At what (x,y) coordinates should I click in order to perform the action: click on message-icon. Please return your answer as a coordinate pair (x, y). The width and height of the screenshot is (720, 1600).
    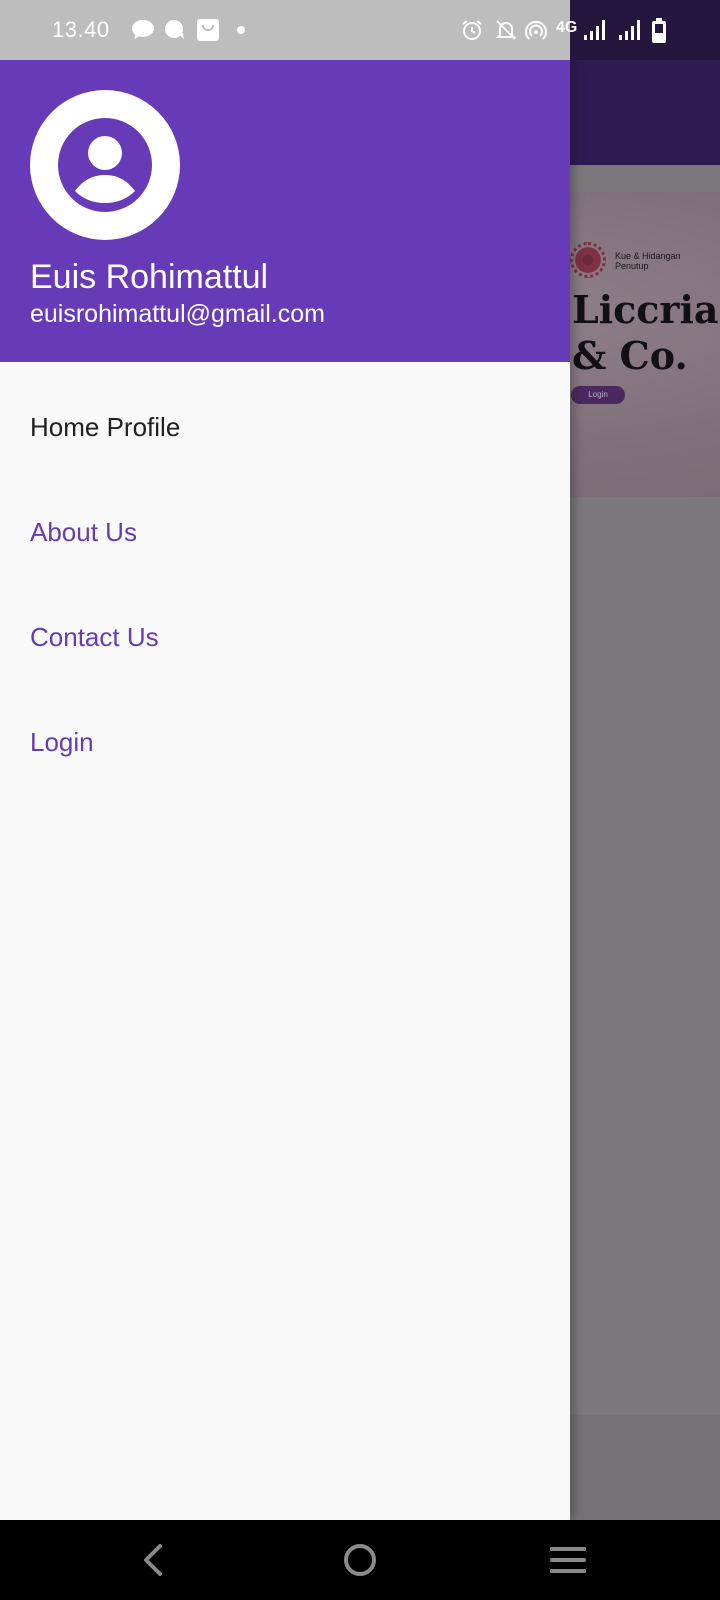
    Looking at the image, I should click on (174, 29).